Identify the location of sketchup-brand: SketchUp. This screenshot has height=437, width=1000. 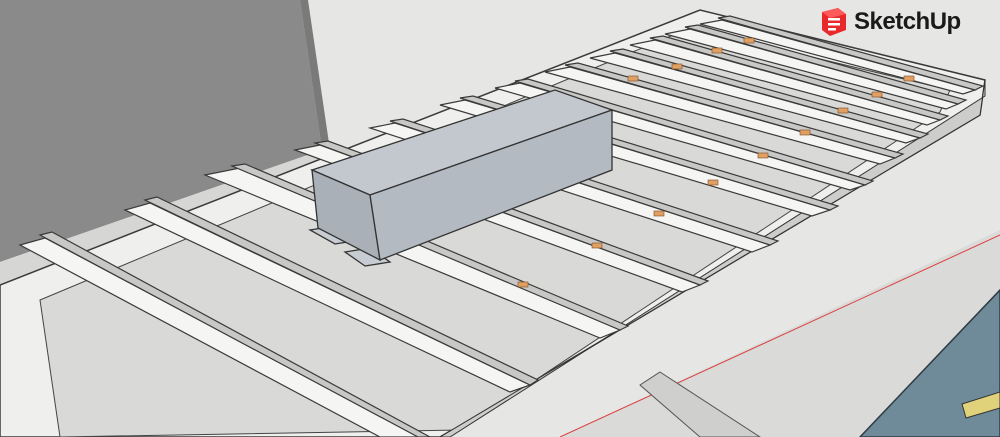
(889, 22).